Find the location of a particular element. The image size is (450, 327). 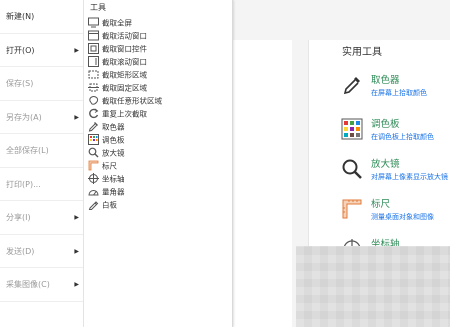

menu-item-open: 打开(O) ▶ is located at coordinates (41, 50).